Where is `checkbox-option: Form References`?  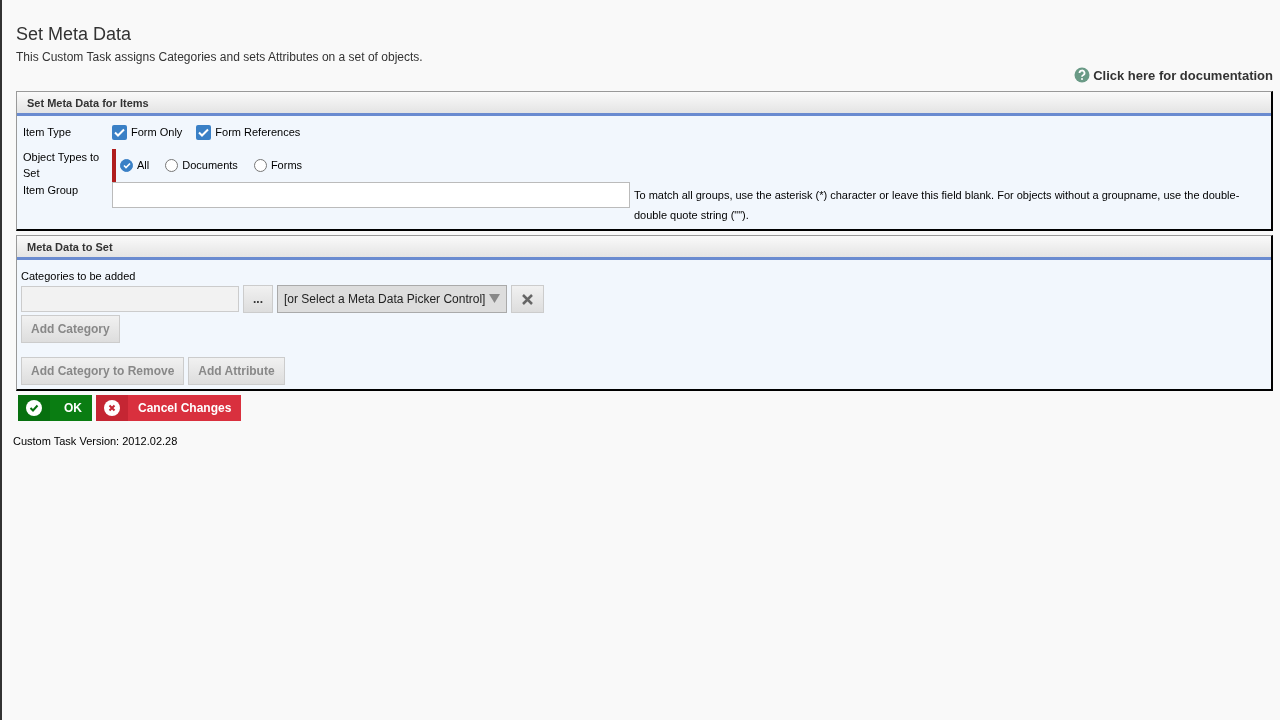
checkbox-option: Form References is located at coordinates (248, 132).